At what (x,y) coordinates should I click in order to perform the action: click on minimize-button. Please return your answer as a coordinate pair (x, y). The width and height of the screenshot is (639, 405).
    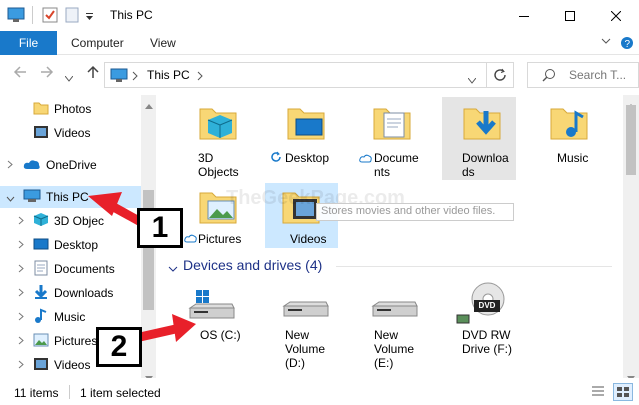
    Looking at the image, I should click on (524, 15).